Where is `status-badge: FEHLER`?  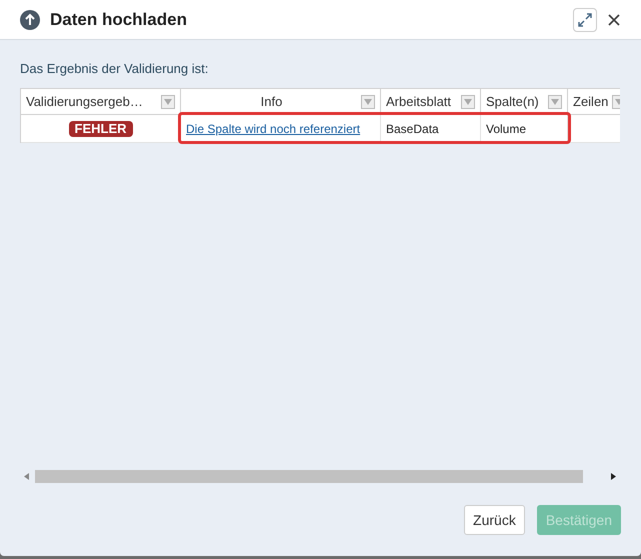
status-badge: FEHLER is located at coordinates (100, 128).